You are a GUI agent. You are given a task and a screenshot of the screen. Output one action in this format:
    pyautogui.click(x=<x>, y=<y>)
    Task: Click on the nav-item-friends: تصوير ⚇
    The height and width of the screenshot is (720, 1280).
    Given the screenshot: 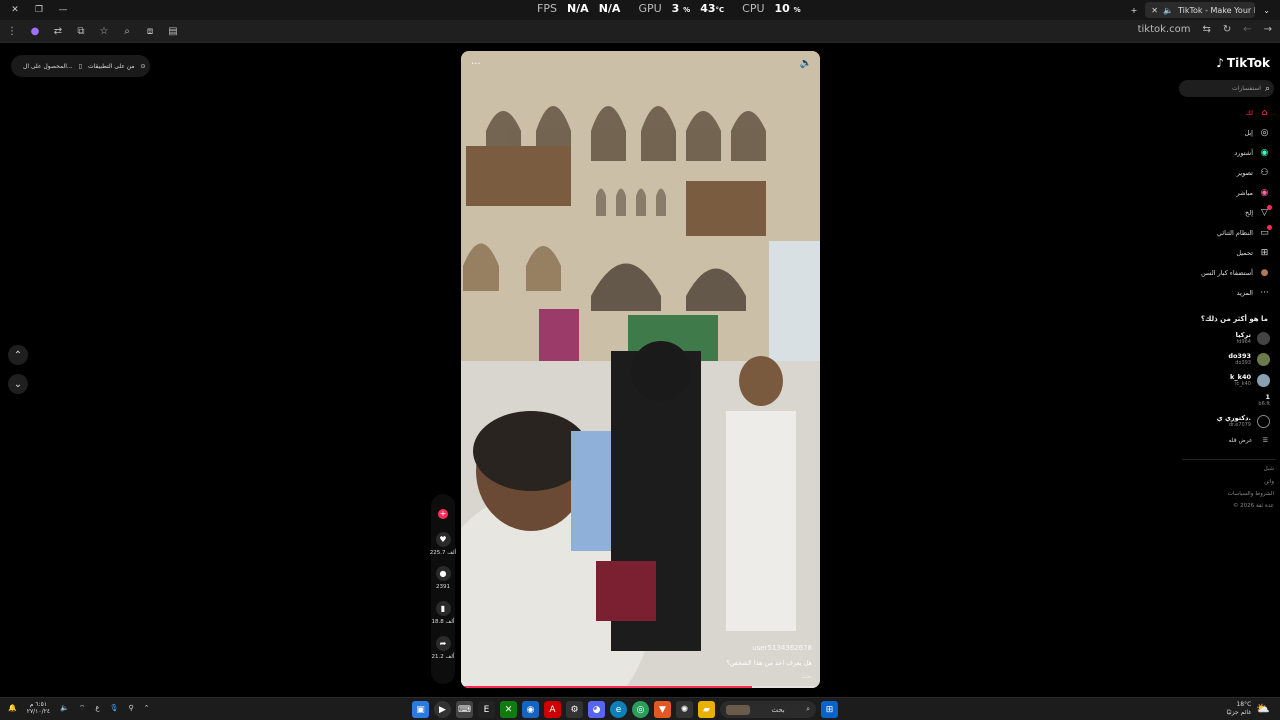 What is the action you would take?
    pyautogui.click(x=1235, y=173)
    